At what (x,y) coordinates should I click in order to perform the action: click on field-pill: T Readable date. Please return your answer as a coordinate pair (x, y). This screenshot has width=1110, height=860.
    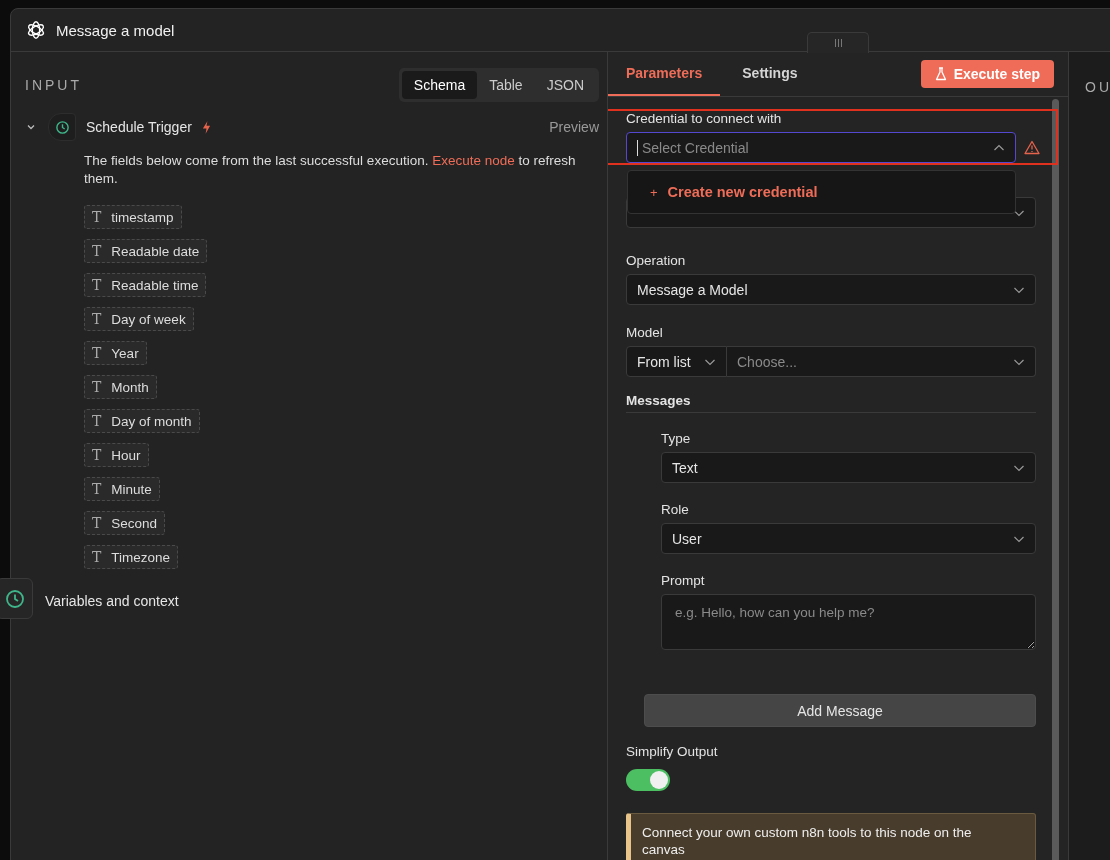
    Looking at the image, I should click on (146, 251).